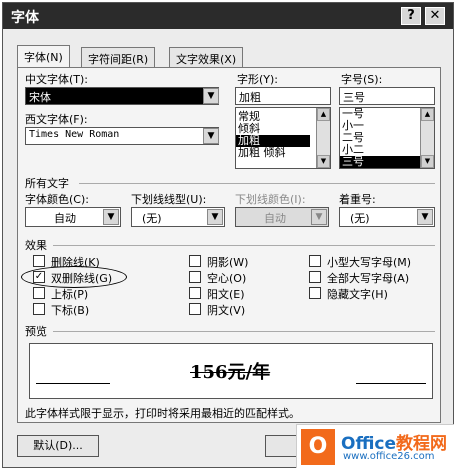 This screenshot has width=456, height=470. Describe the element at coordinates (70, 294) in the screenshot. I see `superscript-label: 上标(P)` at that location.